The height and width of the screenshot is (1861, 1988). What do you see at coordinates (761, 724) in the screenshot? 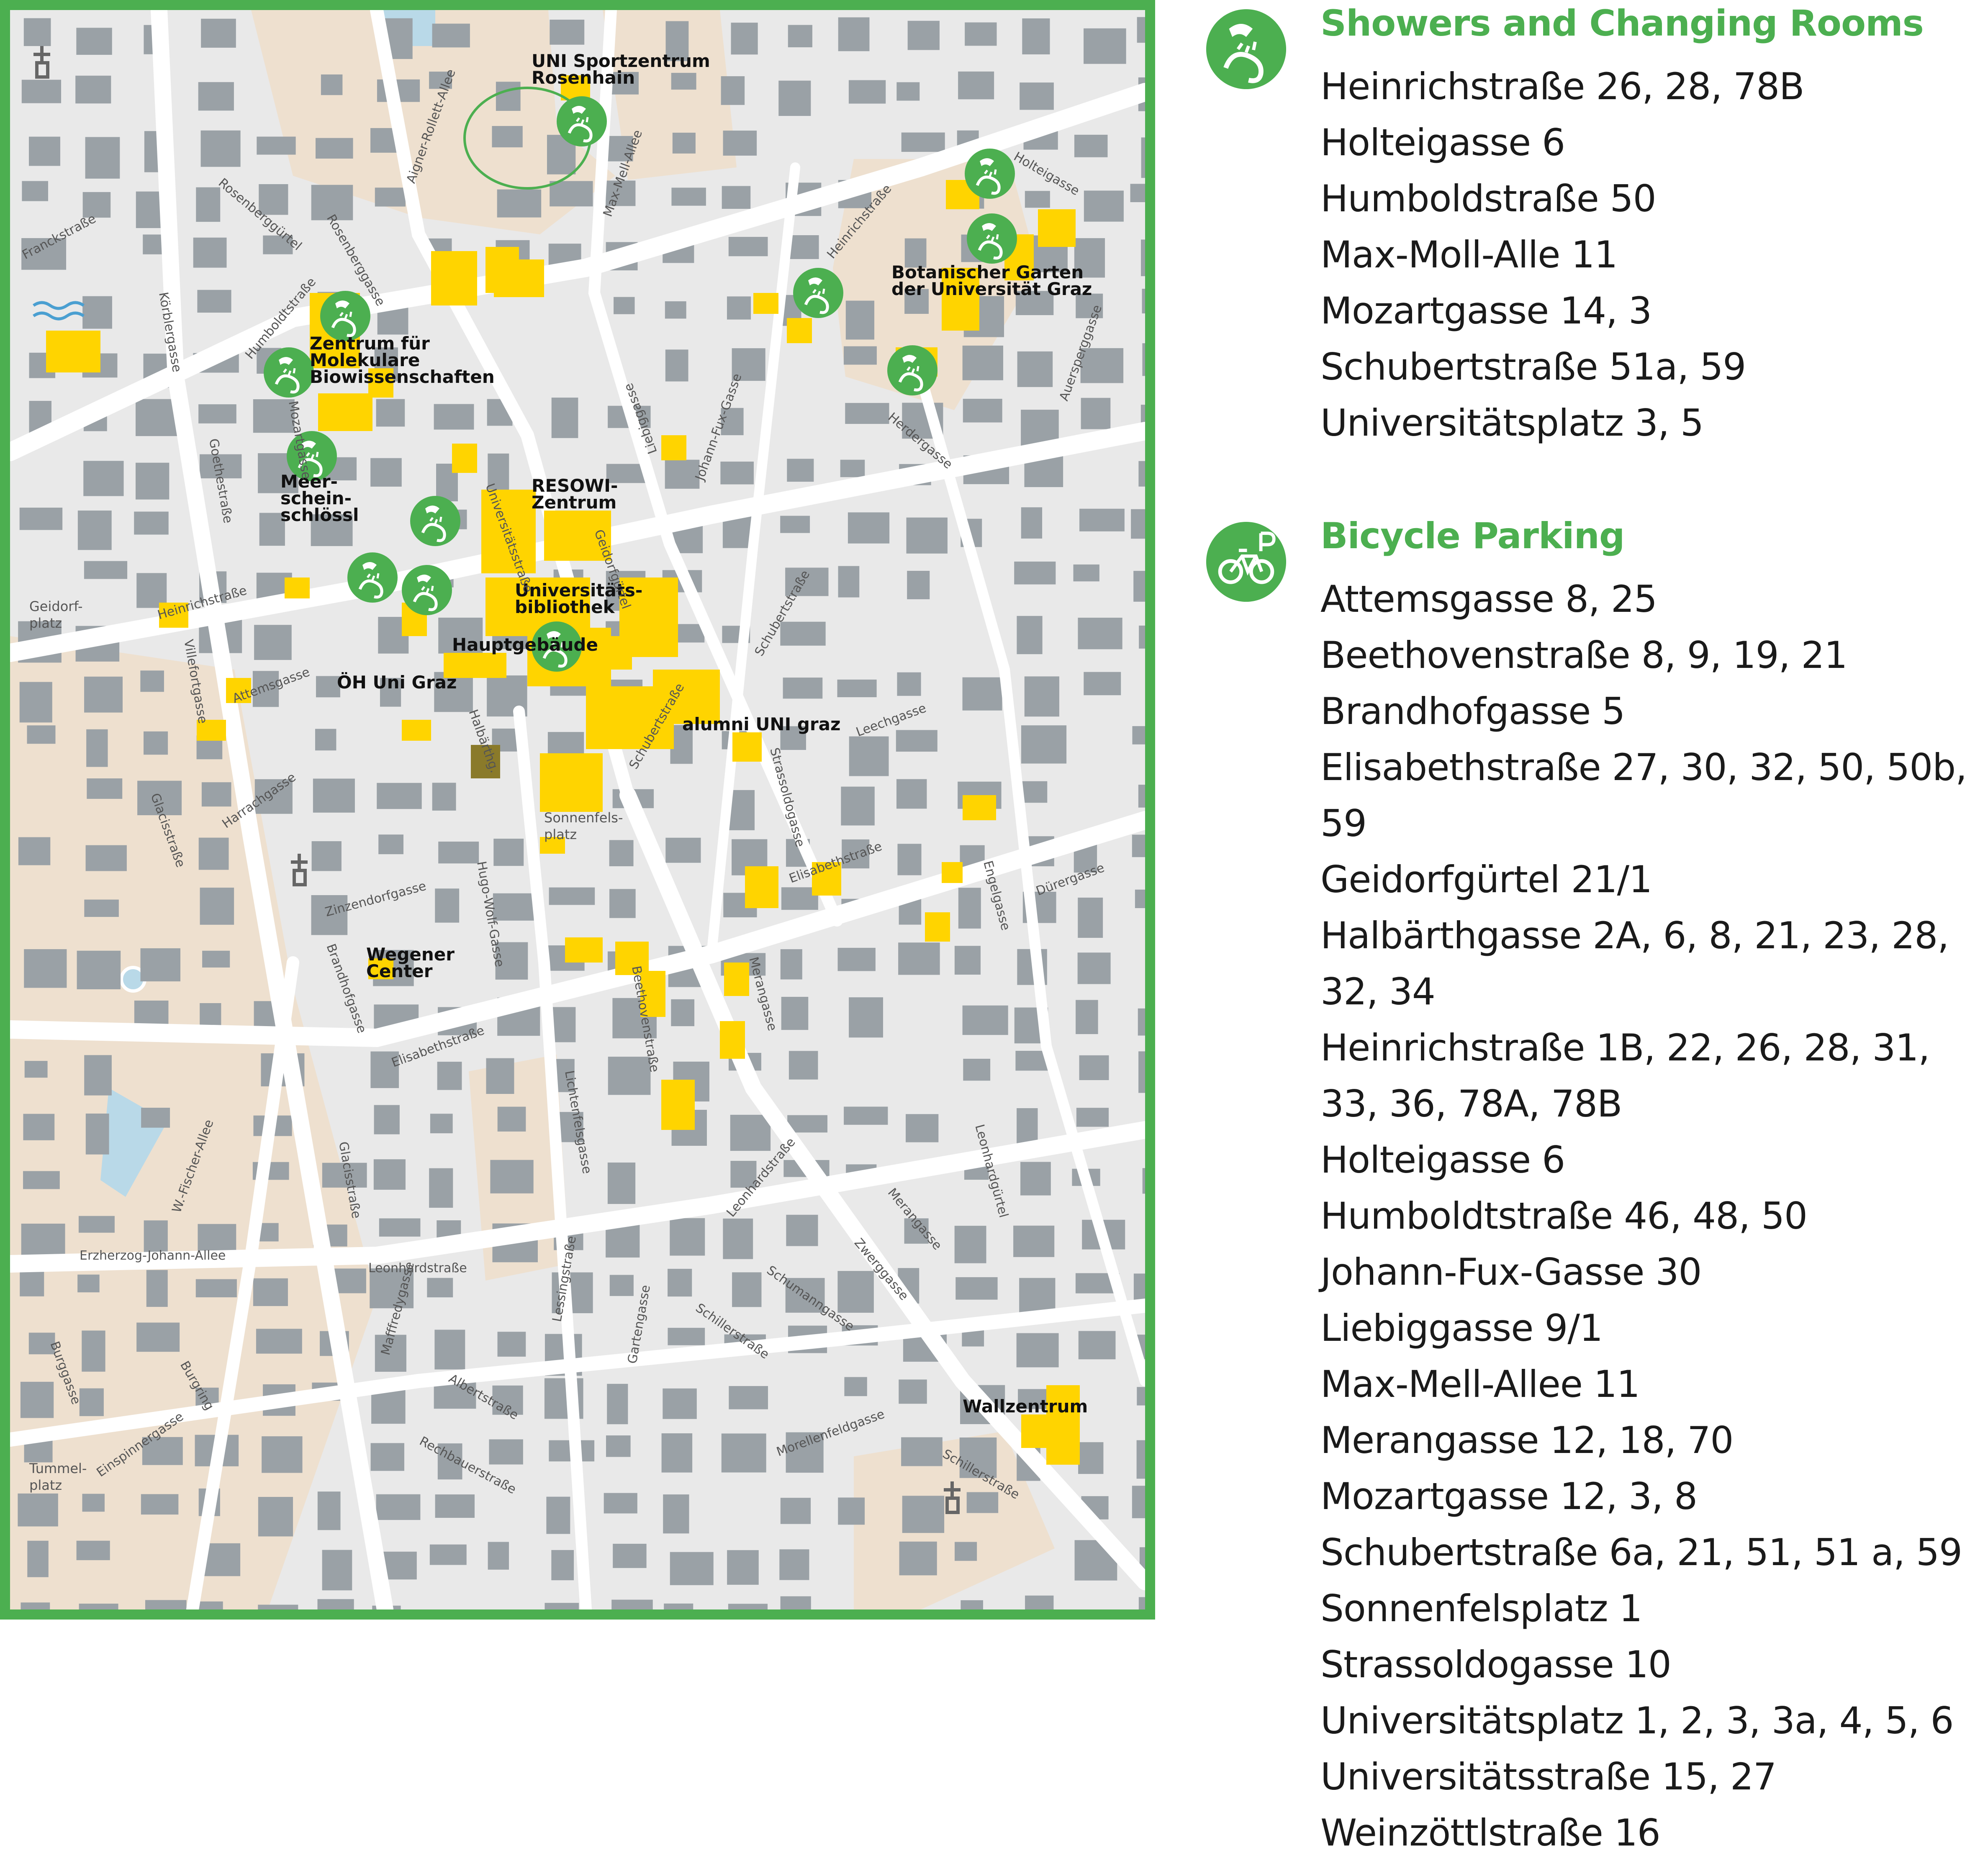
I see `place-label: alumni UNI graz` at bounding box center [761, 724].